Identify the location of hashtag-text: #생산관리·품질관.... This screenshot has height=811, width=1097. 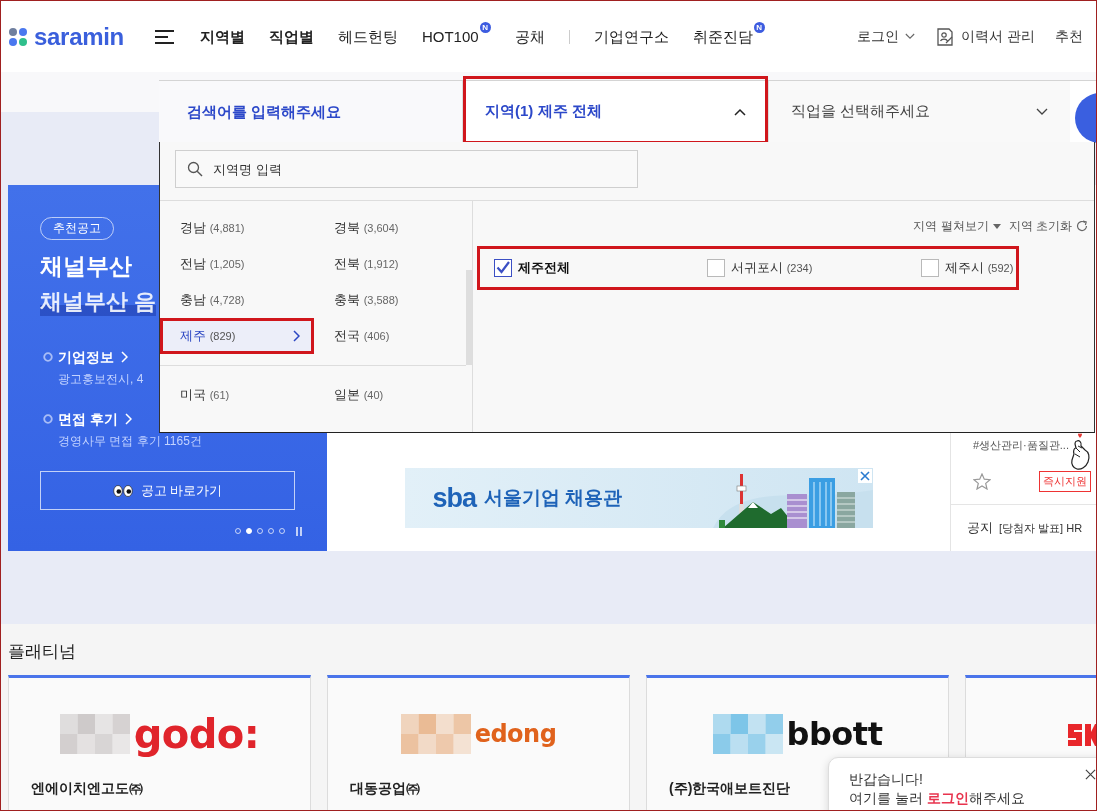
(1021, 445).